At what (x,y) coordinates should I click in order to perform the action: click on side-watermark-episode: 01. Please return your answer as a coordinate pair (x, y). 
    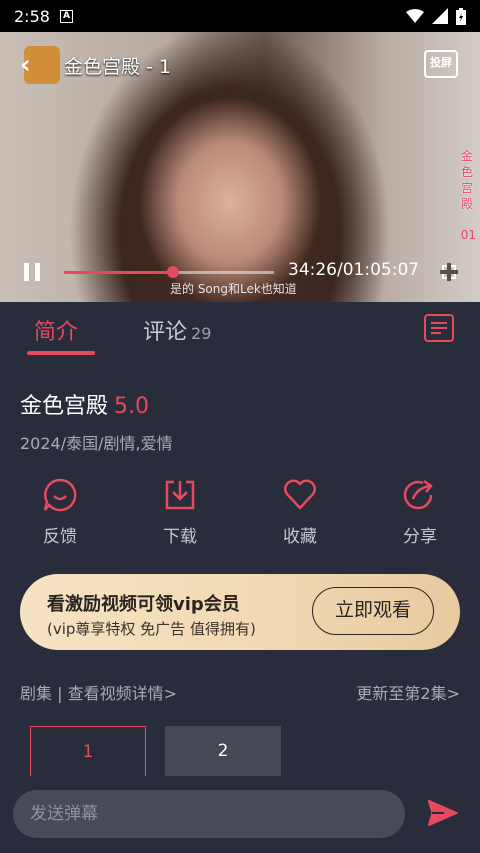
    Looking at the image, I should click on (468, 235).